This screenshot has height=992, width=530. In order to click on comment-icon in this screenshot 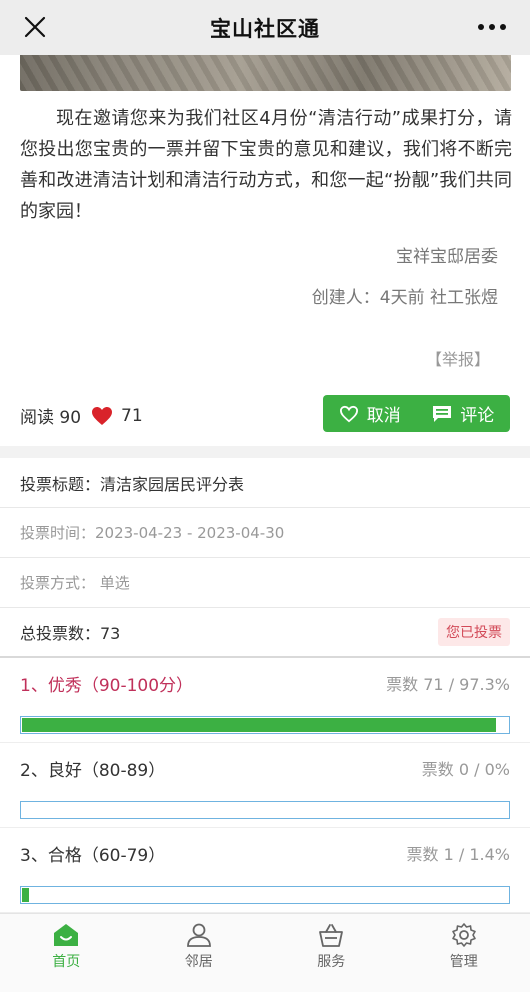, I will do `click(442, 413)`.